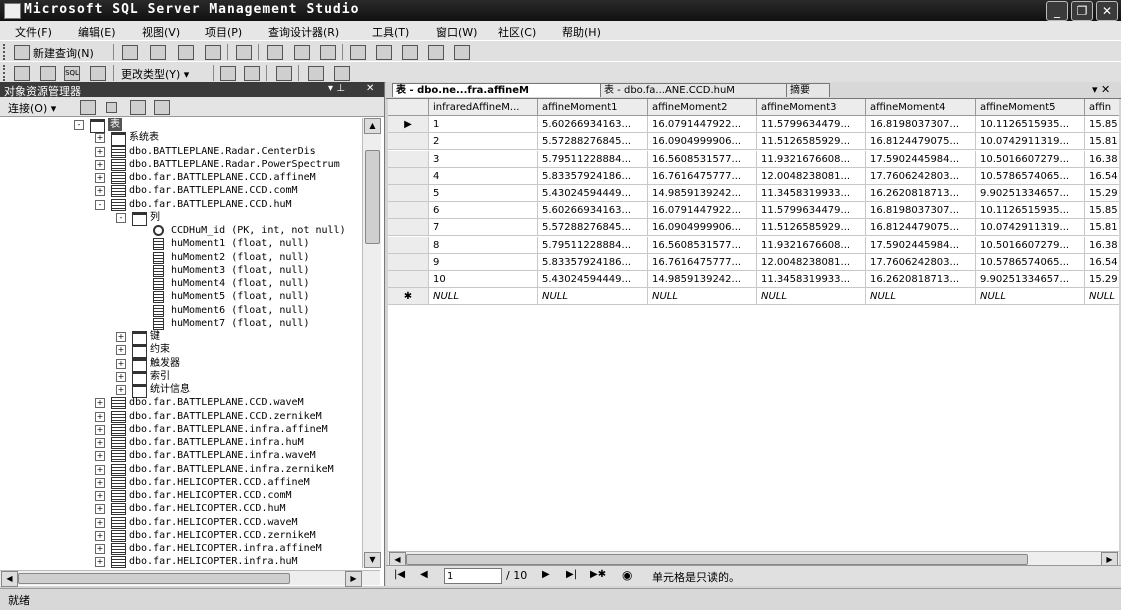  I want to click on tree-table: + dbo.far.BATTLEPLANE.CCD.affineM, so click(181, 177).